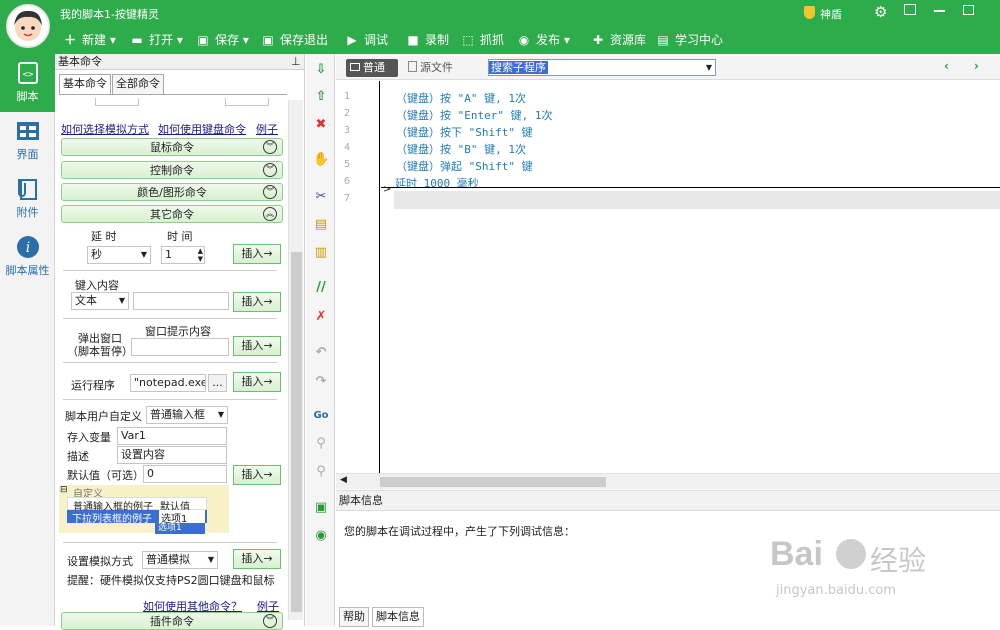  What do you see at coordinates (181, 301) in the screenshot?
I see `key-input-field` at bounding box center [181, 301].